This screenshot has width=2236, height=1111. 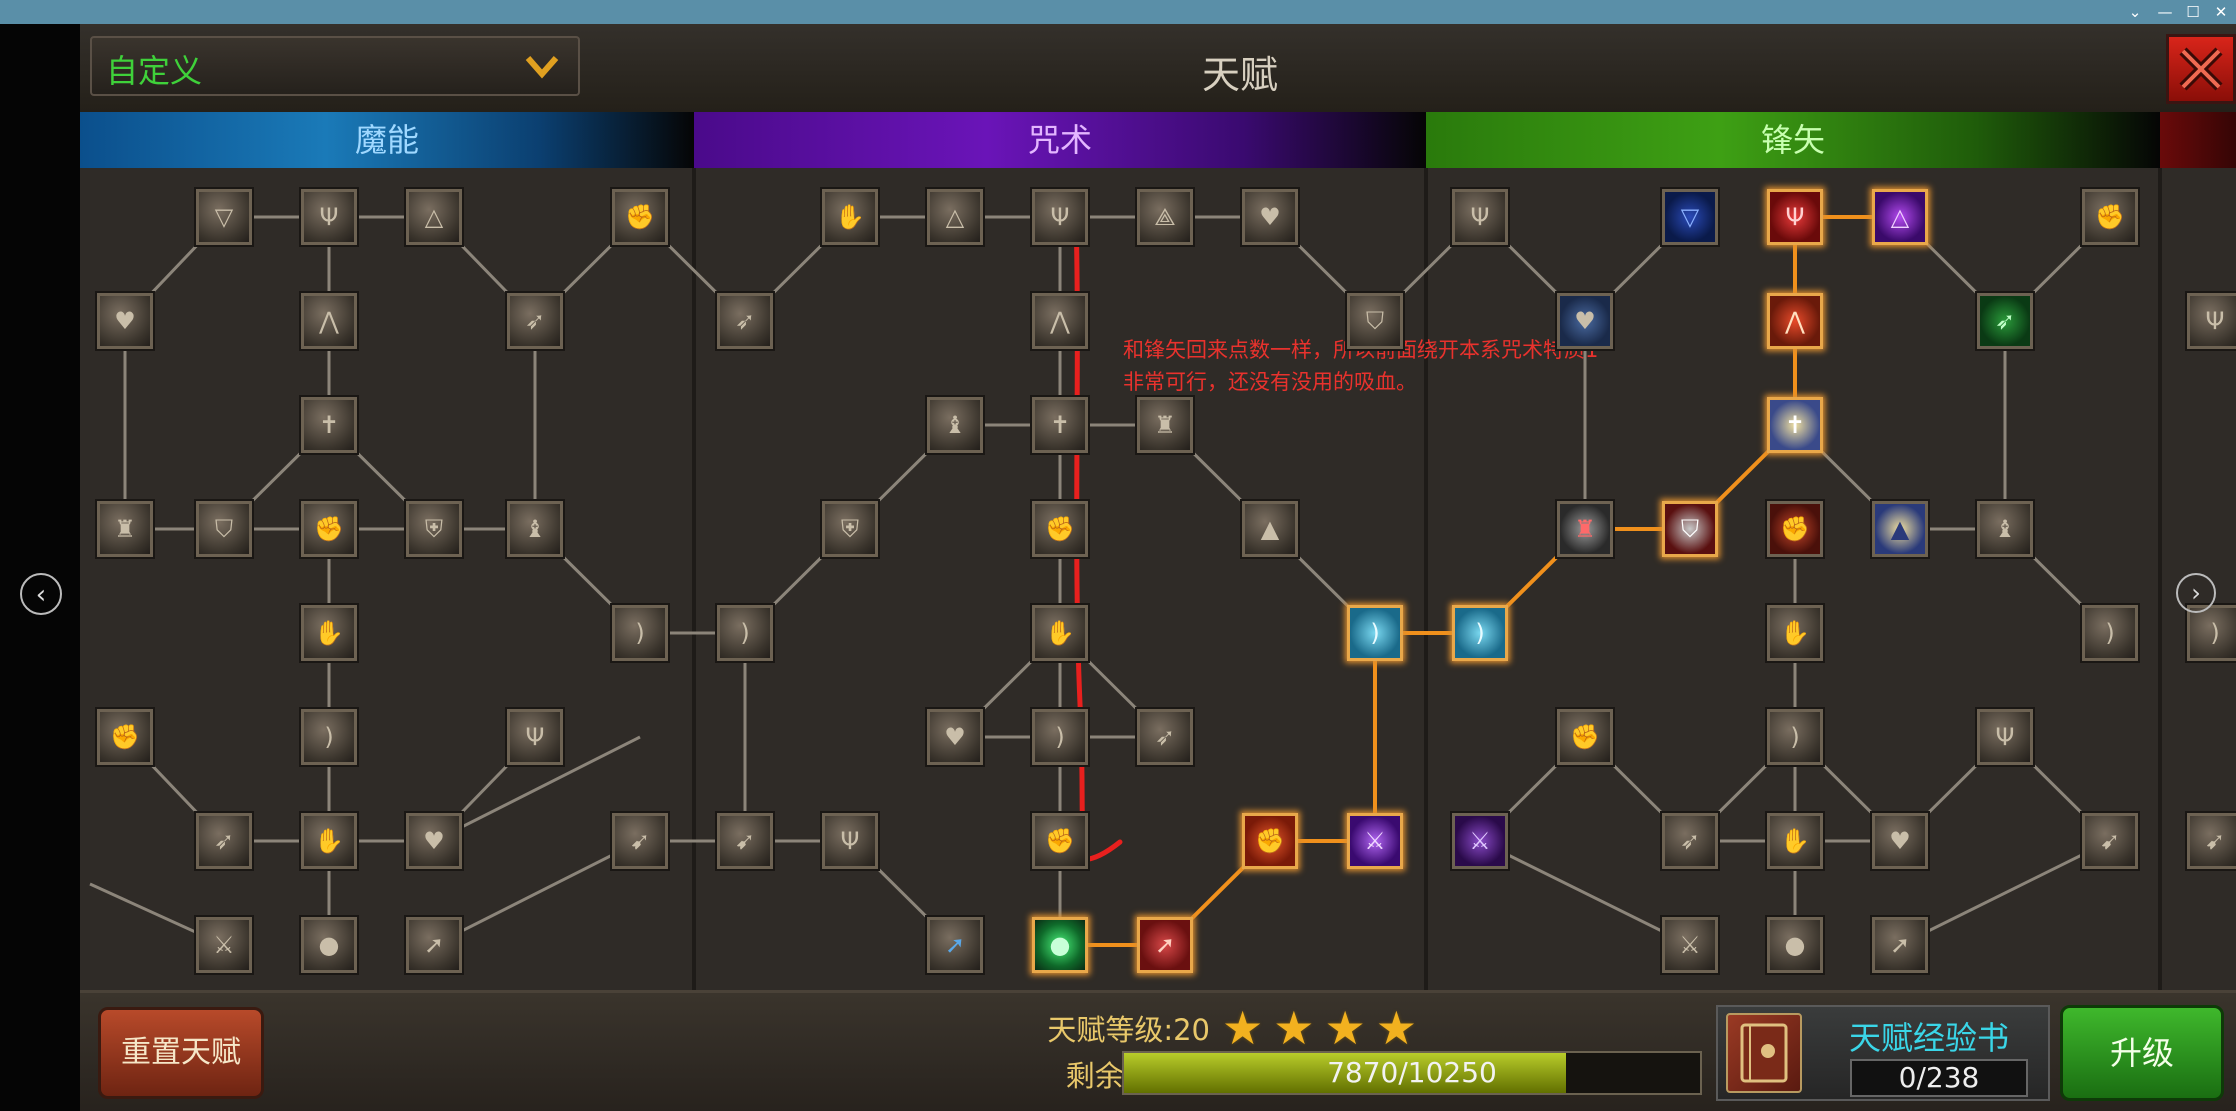 What do you see at coordinates (2135, 12) in the screenshot?
I see `collapse-icon: ⌄` at bounding box center [2135, 12].